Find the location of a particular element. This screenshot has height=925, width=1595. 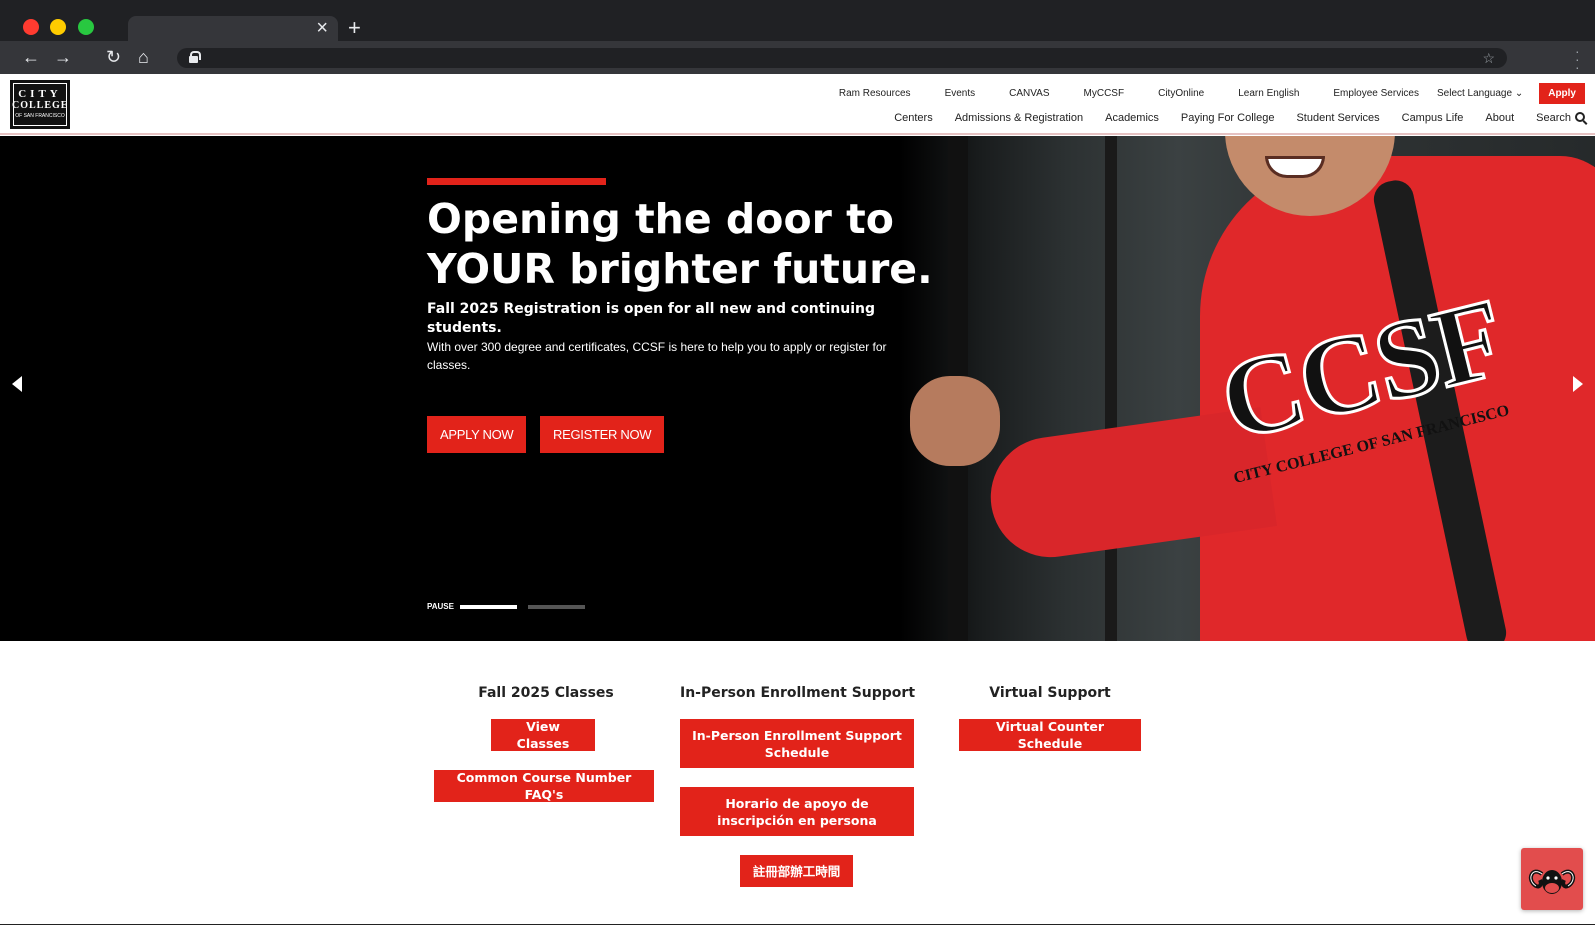

pause-button: PAUSE is located at coordinates (440, 606).